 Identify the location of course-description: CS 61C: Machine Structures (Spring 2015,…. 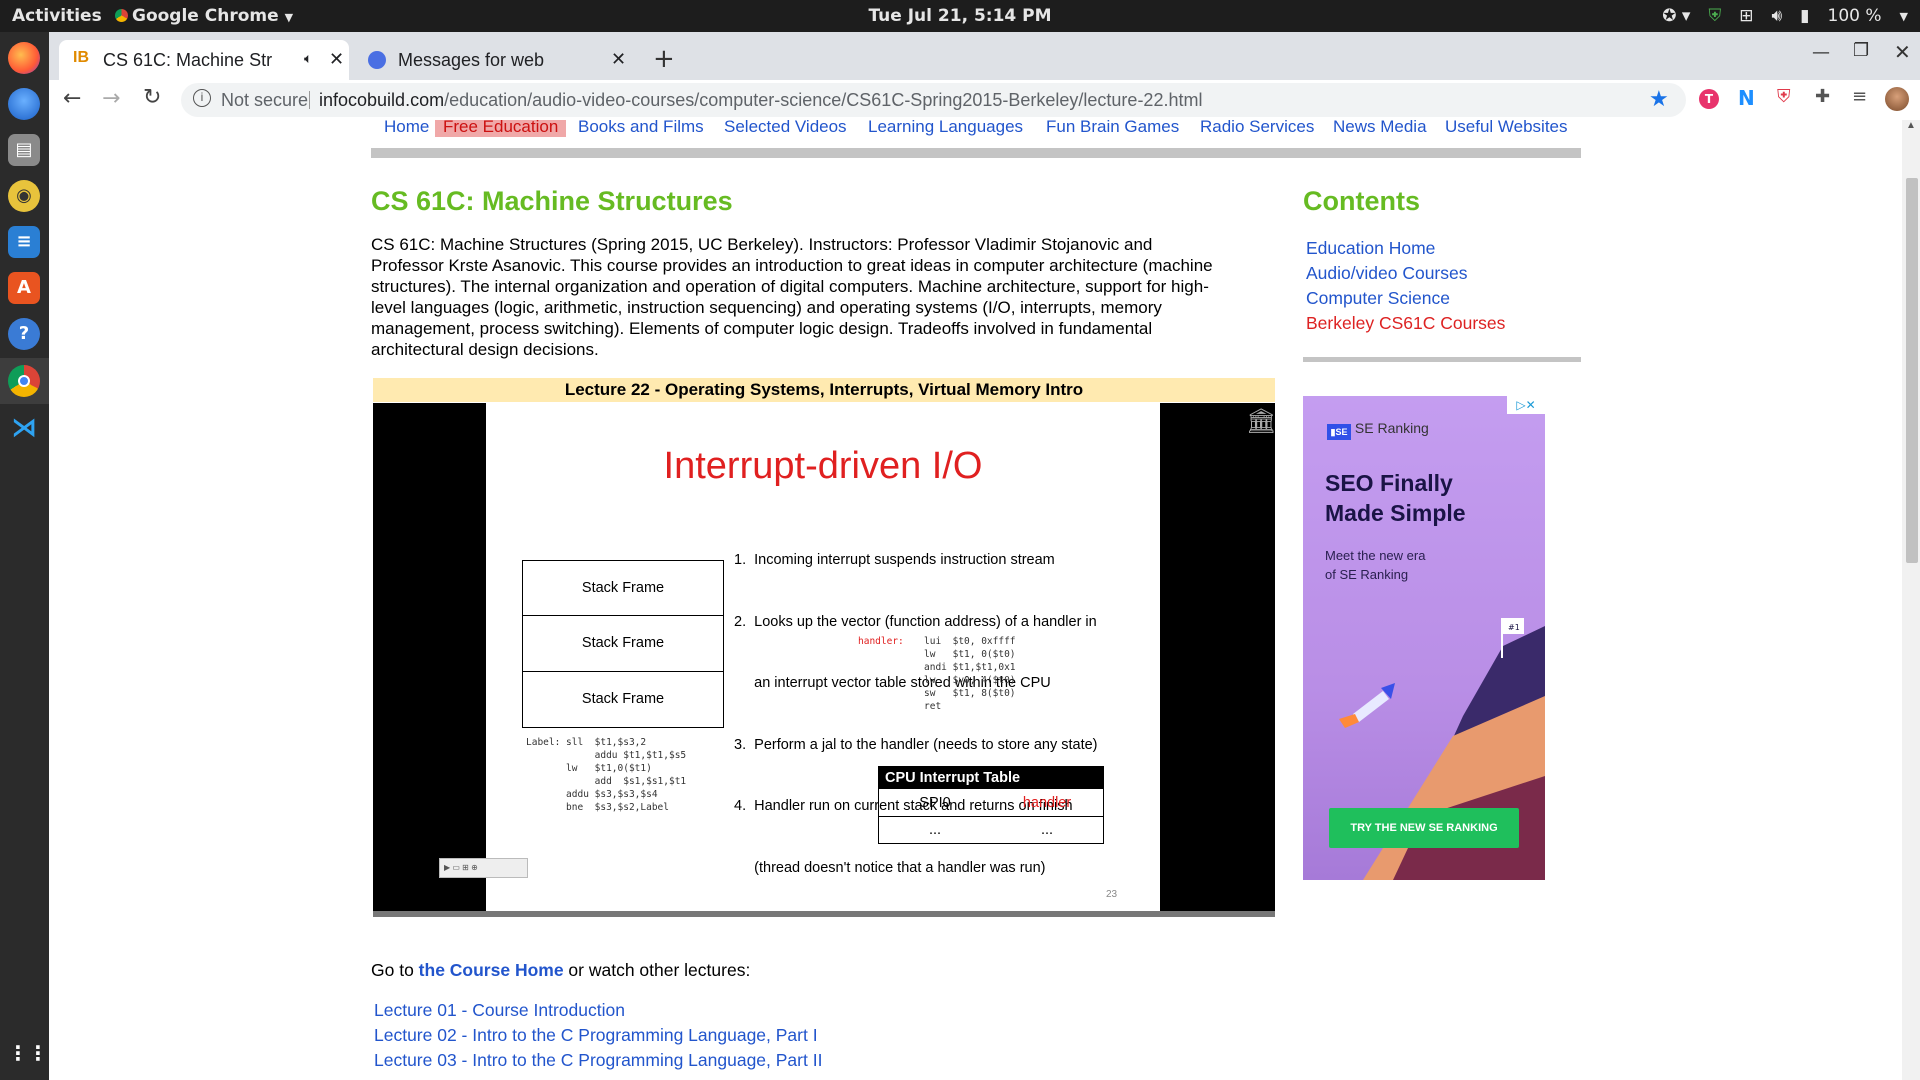
(823, 297).